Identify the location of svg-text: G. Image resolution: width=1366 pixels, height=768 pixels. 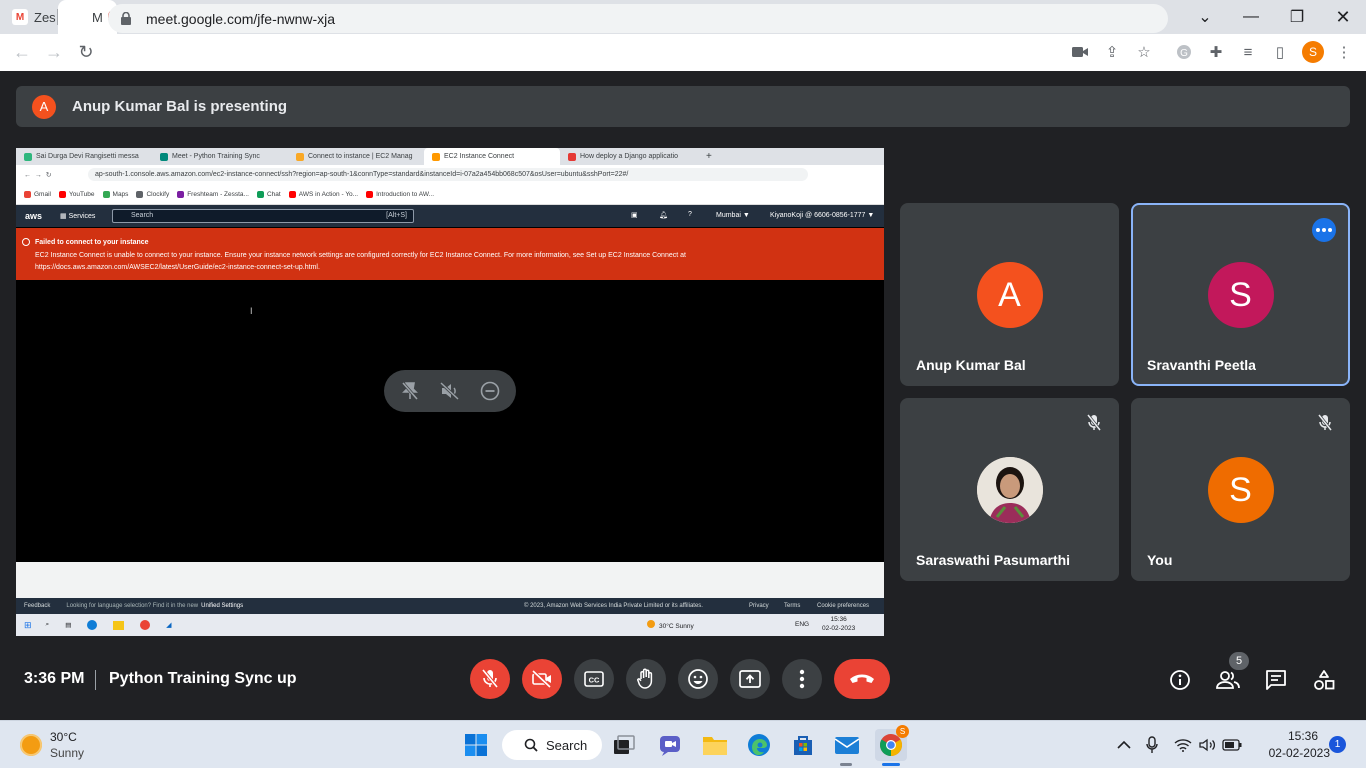
(1184, 53).